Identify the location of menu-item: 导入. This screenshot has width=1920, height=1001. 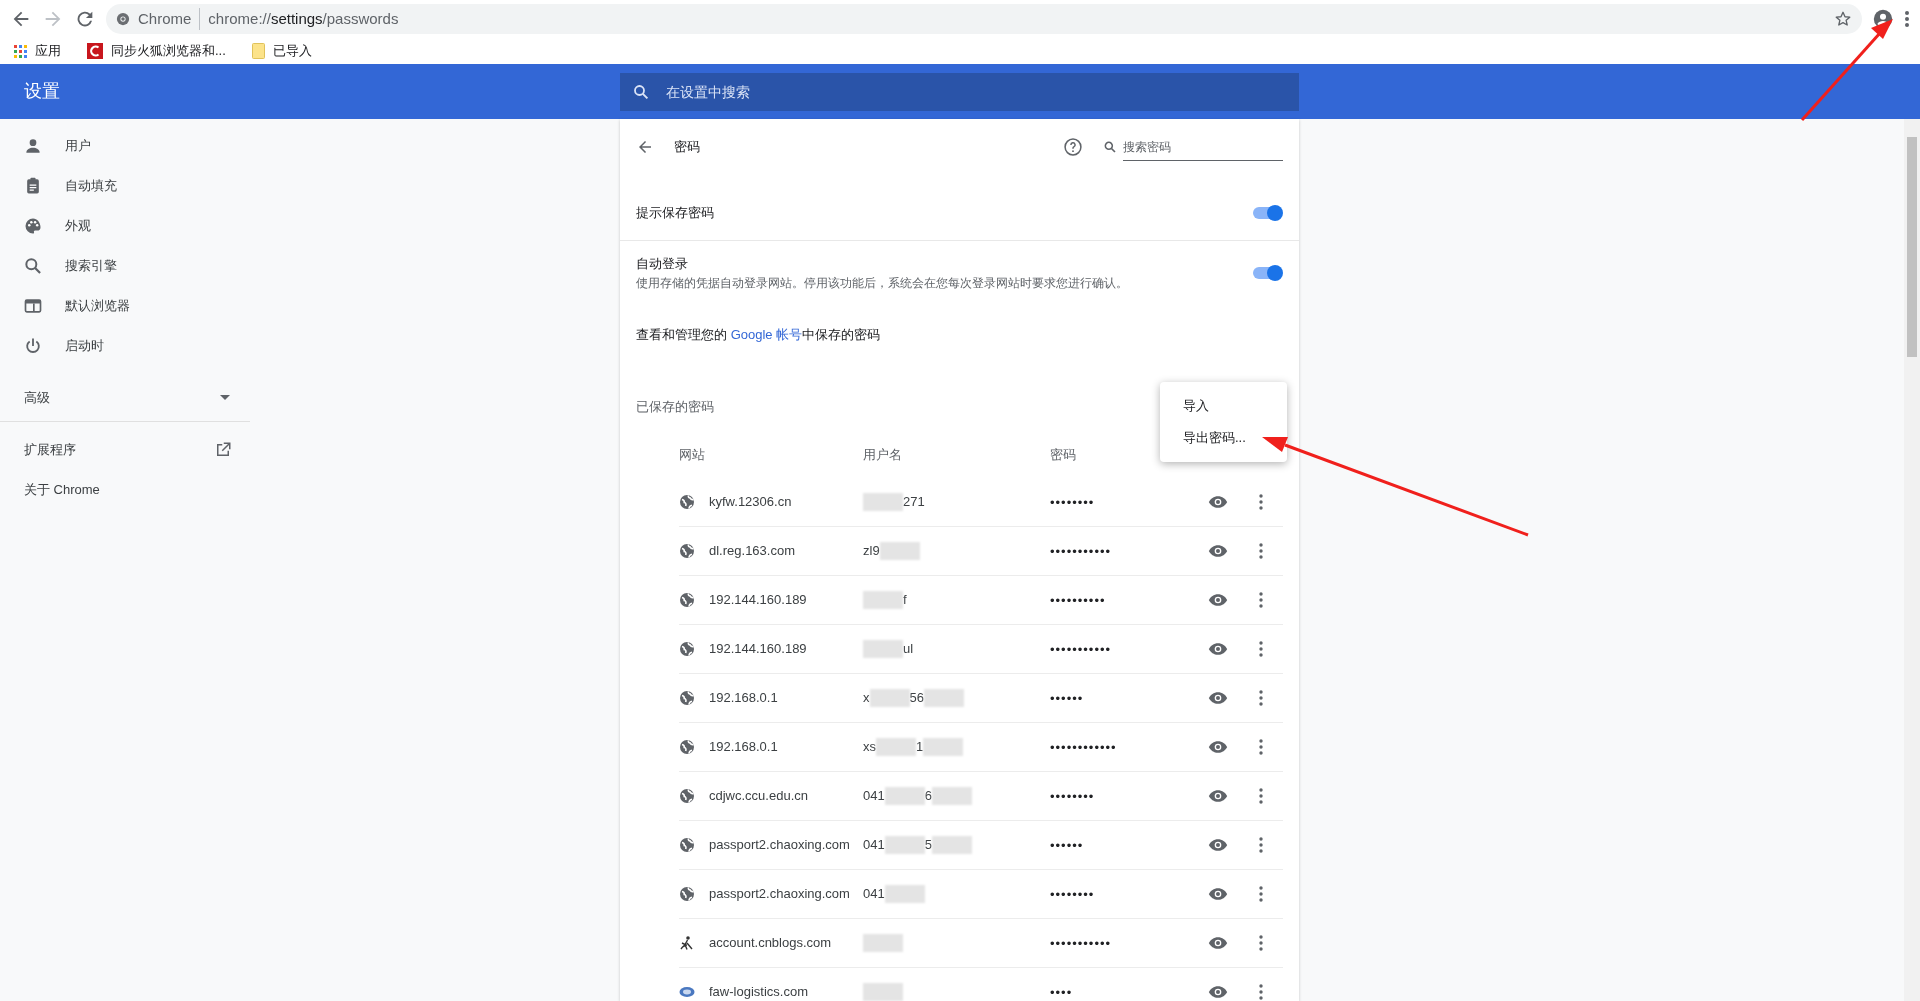
(1223, 406).